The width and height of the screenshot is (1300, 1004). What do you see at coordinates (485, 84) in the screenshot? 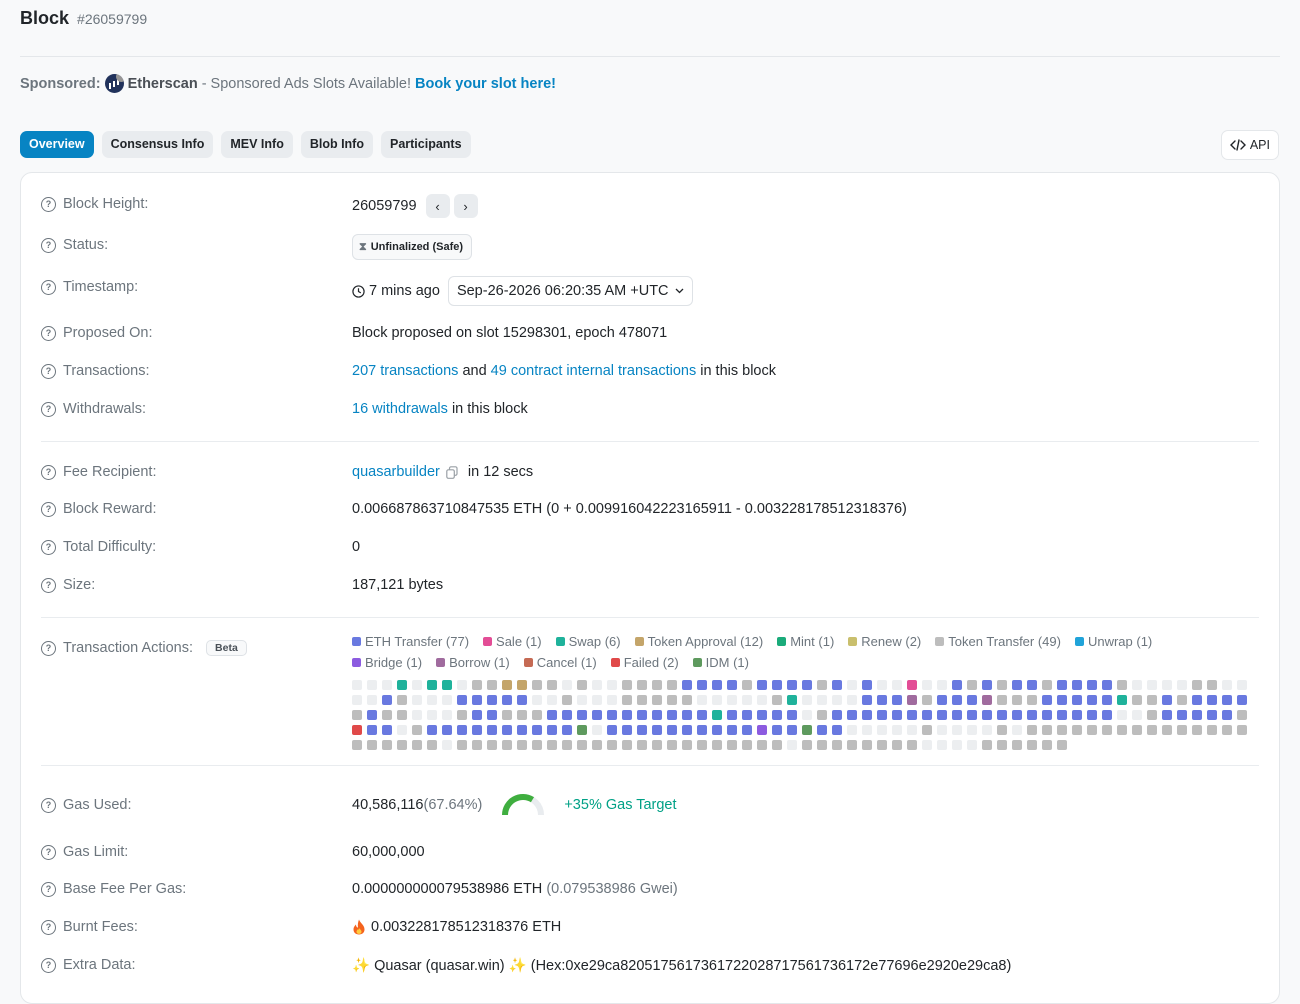
I see `book-slot-link: Book your slot here!` at bounding box center [485, 84].